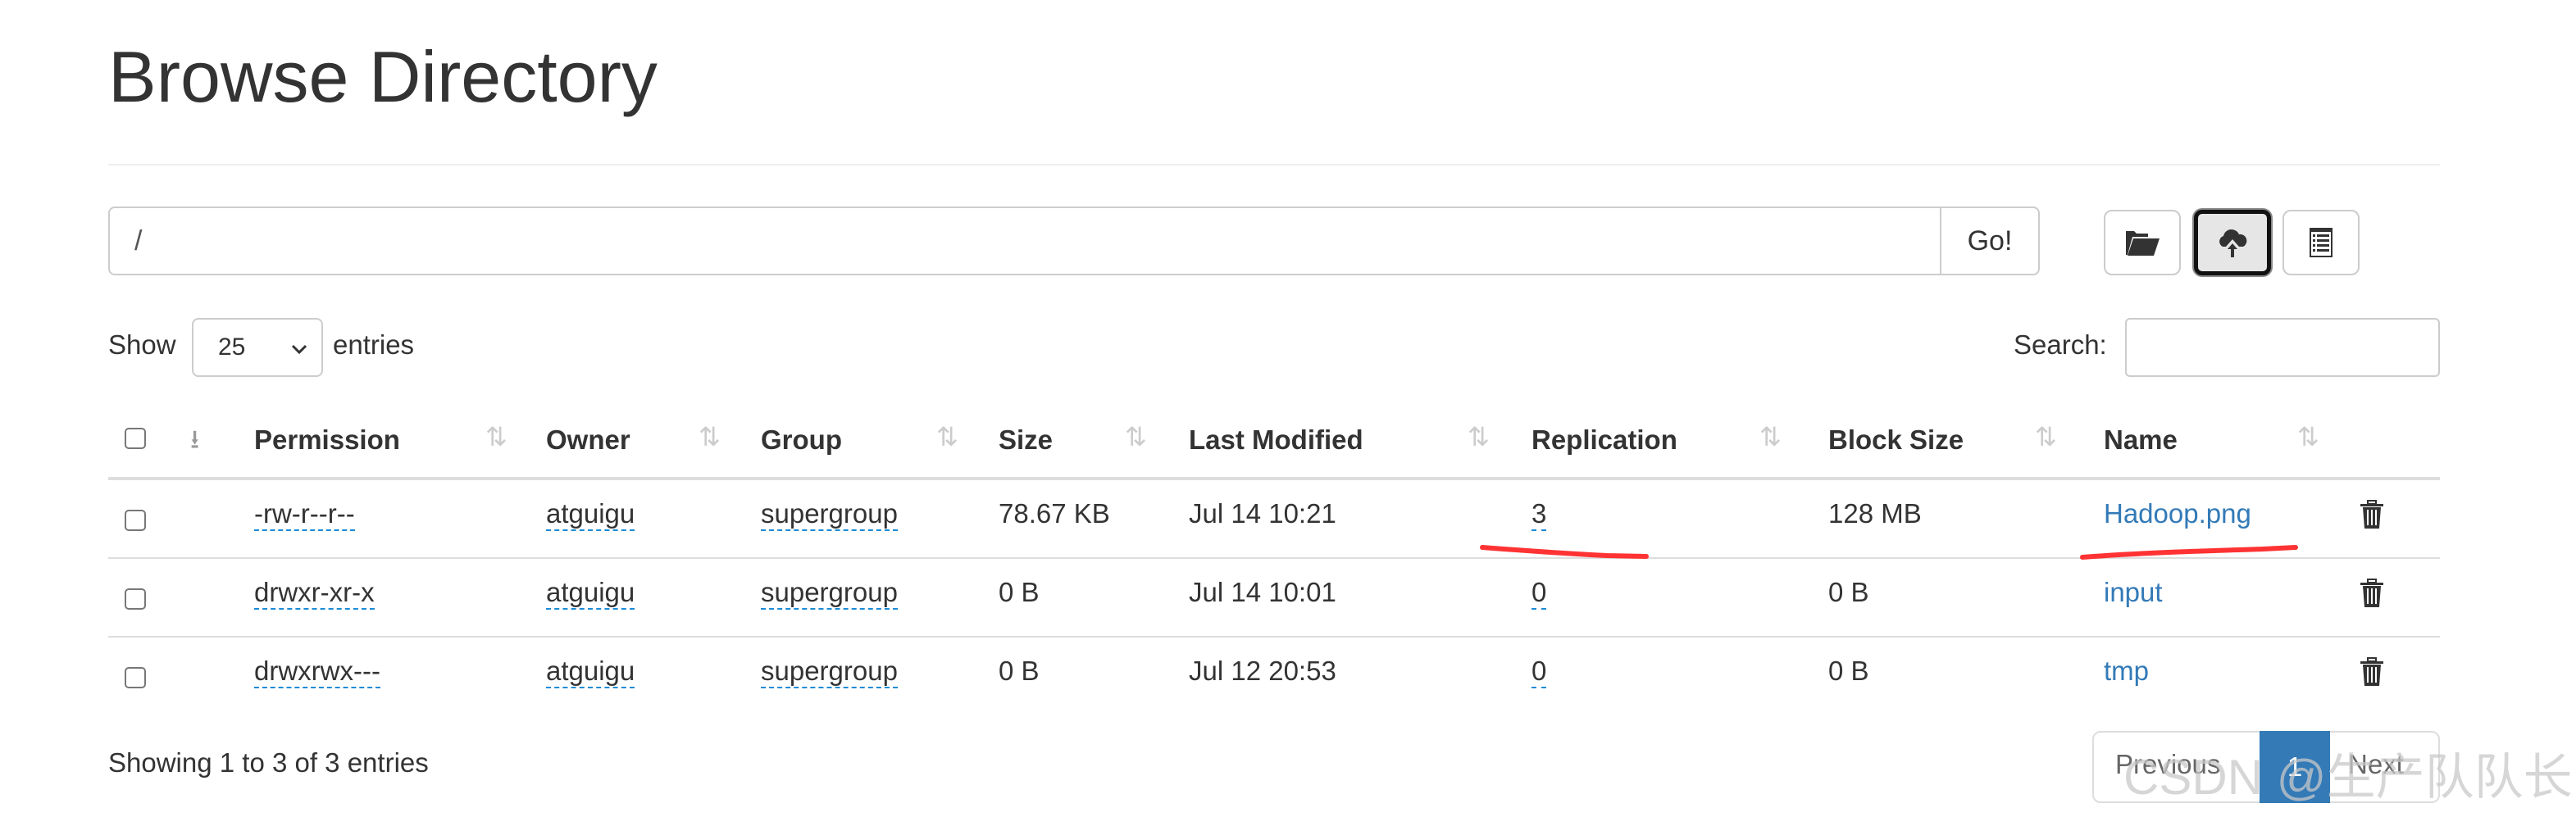 Image resolution: width=2576 pixels, height=817 pixels. Describe the element at coordinates (2348, 777) in the screenshot. I see `watermark: CSDN @生产队队长` at that location.